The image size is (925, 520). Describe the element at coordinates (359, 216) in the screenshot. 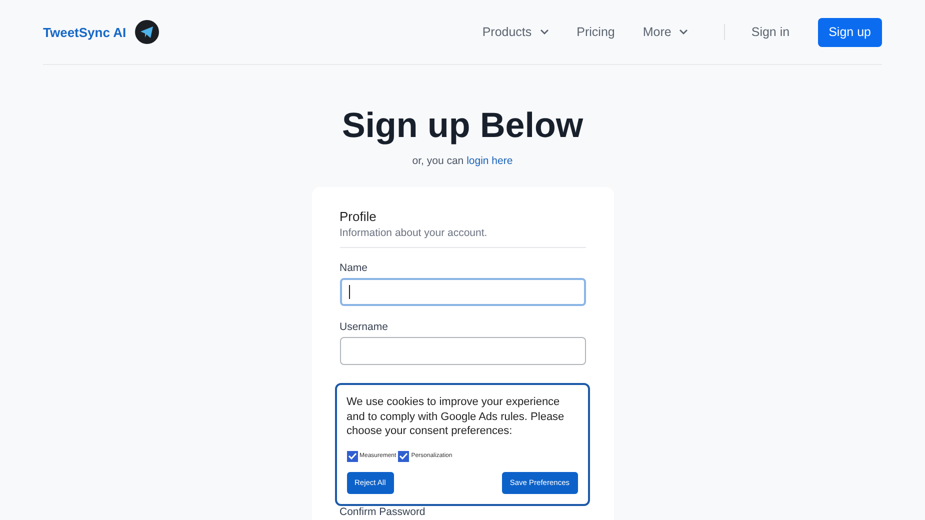

I see `section-title: Profile` at that location.